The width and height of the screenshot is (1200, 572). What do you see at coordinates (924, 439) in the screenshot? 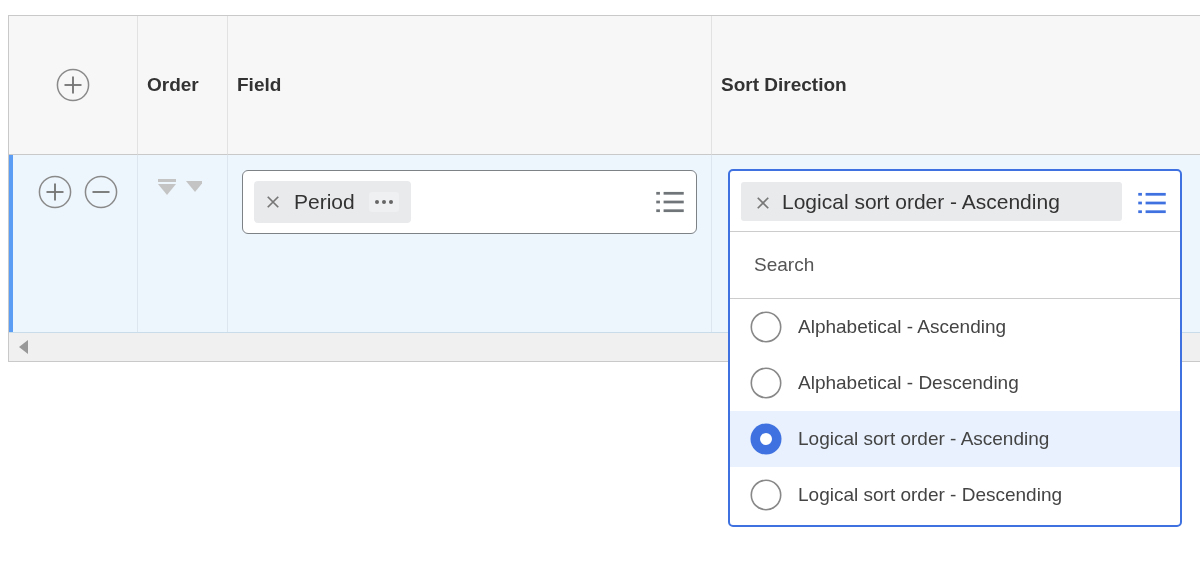
I see `option-label: Logical sort order - Ascending` at bounding box center [924, 439].